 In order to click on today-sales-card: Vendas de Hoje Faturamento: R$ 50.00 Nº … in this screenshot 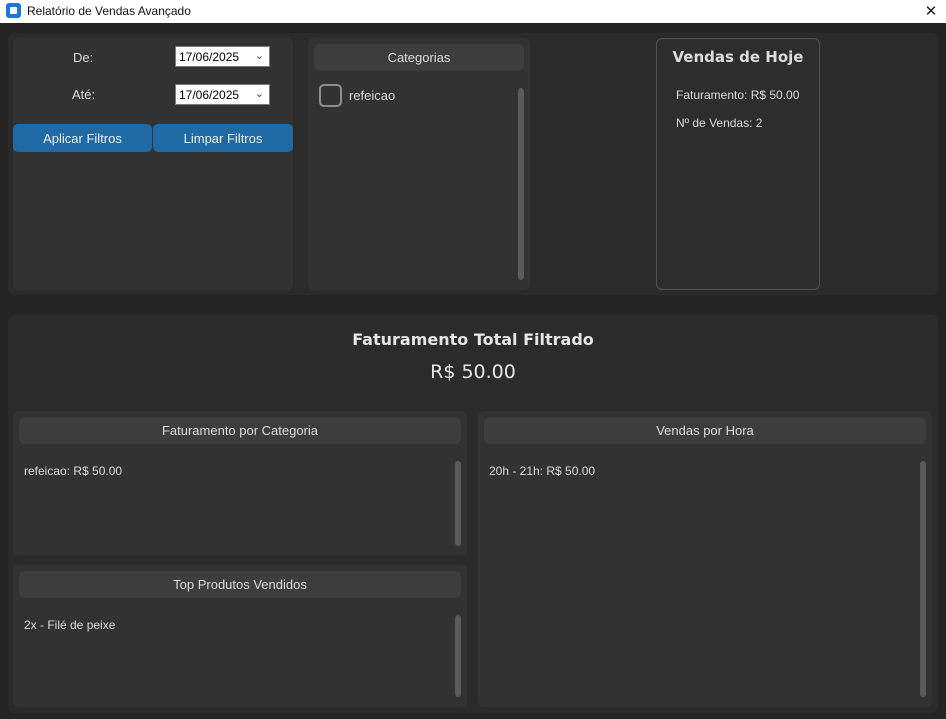, I will do `click(738, 164)`.